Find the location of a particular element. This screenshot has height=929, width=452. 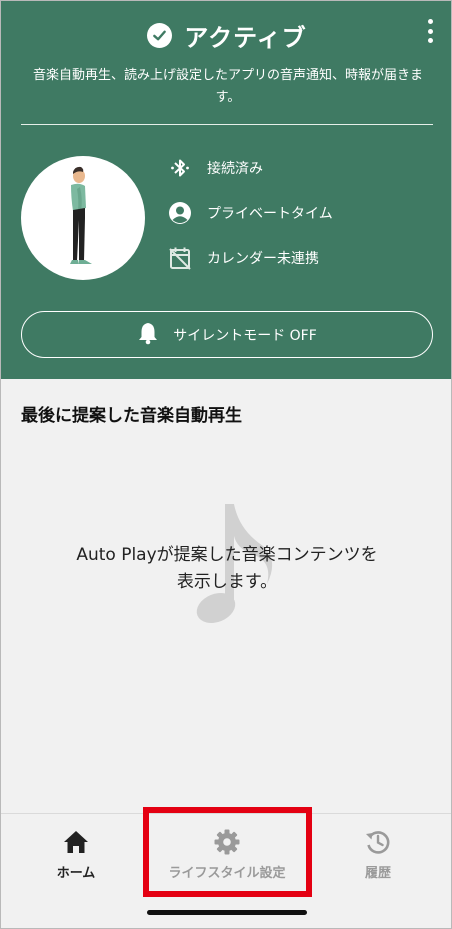

silent-mode-label: サイレントモード OFF is located at coordinates (245, 335).